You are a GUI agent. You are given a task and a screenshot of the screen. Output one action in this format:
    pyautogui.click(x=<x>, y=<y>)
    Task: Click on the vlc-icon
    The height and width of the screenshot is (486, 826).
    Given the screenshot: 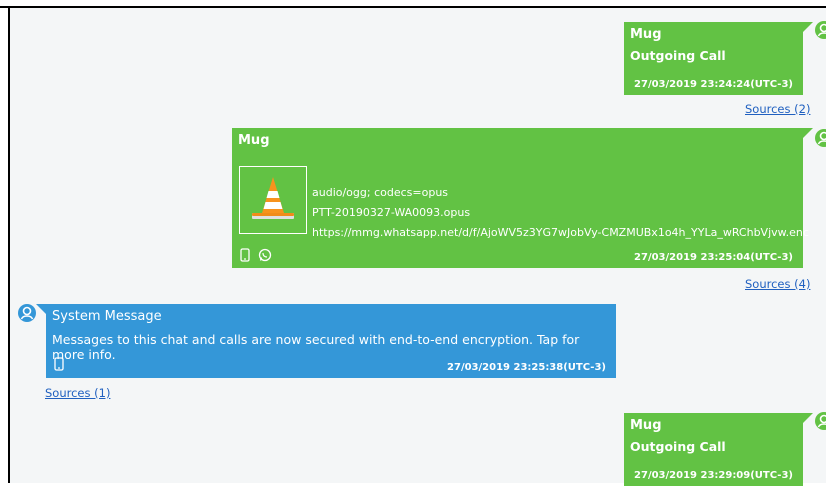 What is the action you would take?
    pyautogui.click(x=273, y=200)
    